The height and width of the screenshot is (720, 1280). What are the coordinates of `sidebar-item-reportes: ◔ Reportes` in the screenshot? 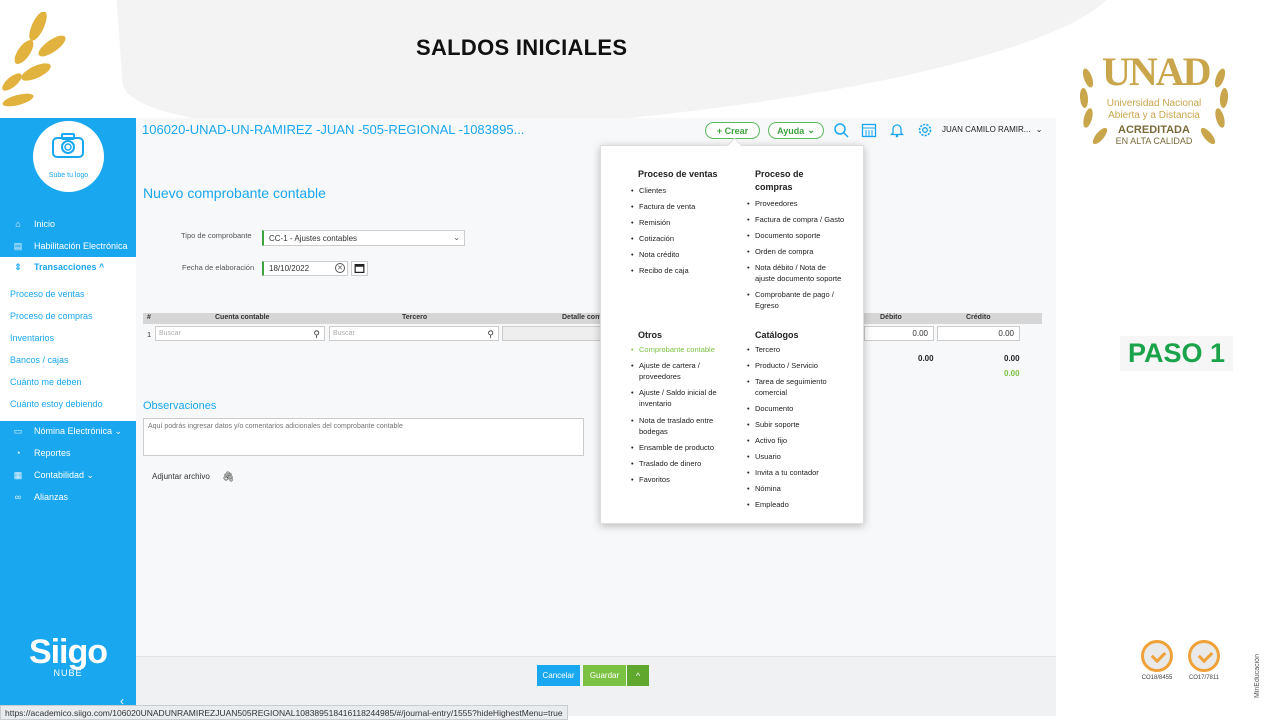 It's located at (68, 453).